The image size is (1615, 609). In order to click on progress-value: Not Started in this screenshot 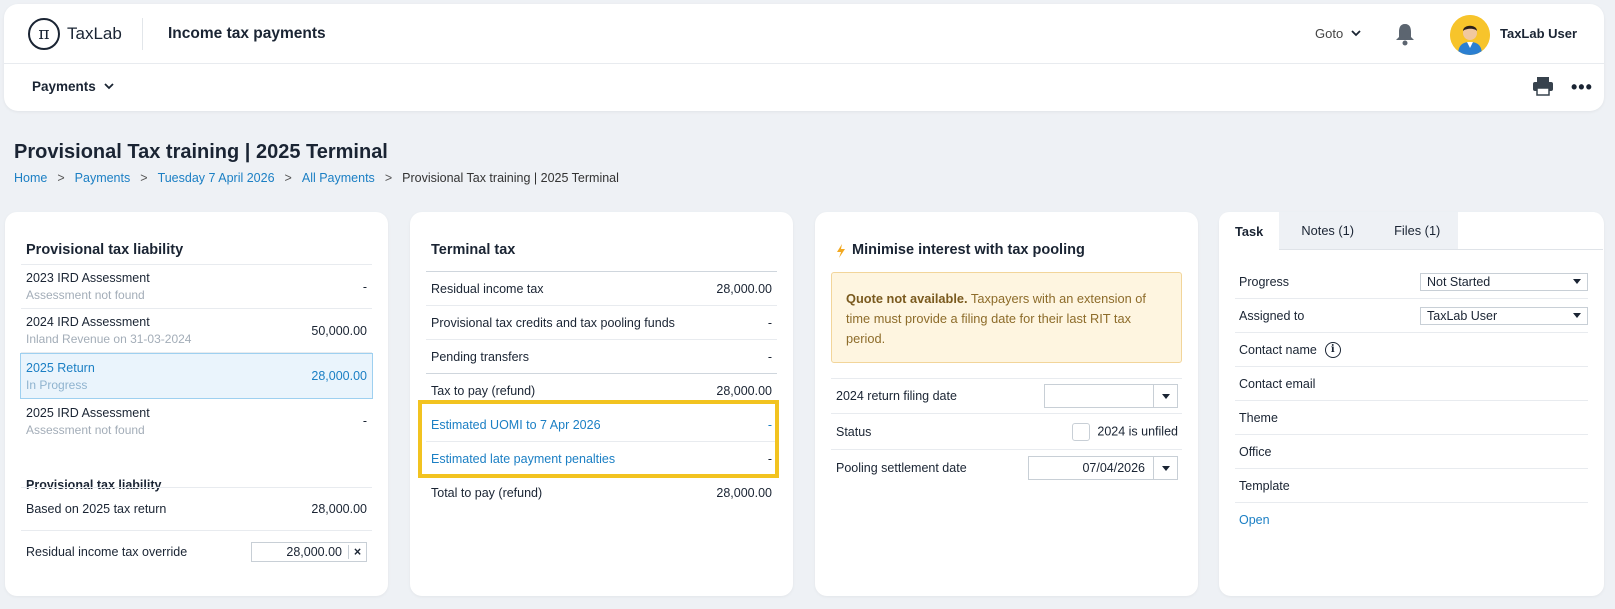, I will do `click(1459, 281)`.